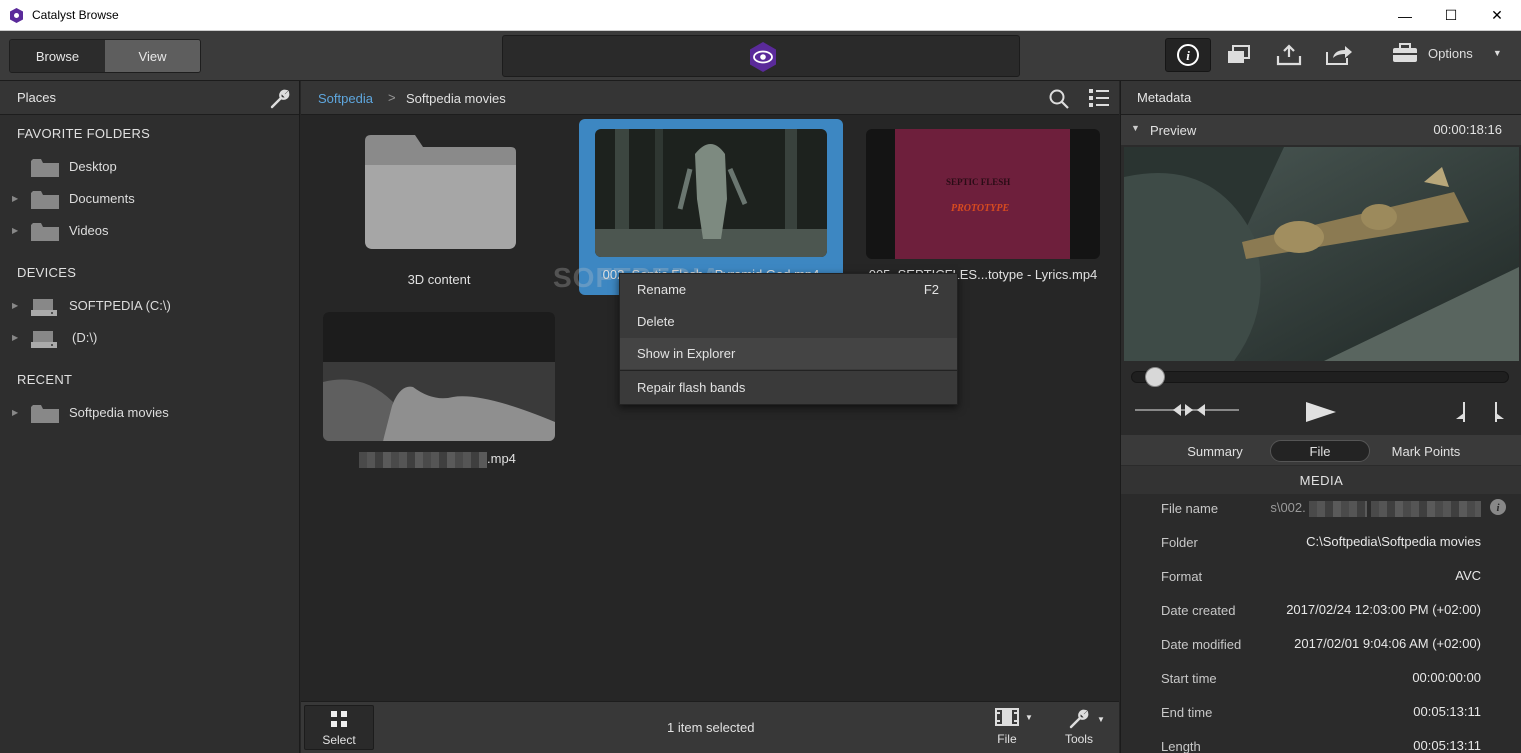  What do you see at coordinates (150, 305) in the screenshot?
I see `sidebar-item-drive-c: ▶ SOFTPEDIA (C:\)` at bounding box center [150, 305].